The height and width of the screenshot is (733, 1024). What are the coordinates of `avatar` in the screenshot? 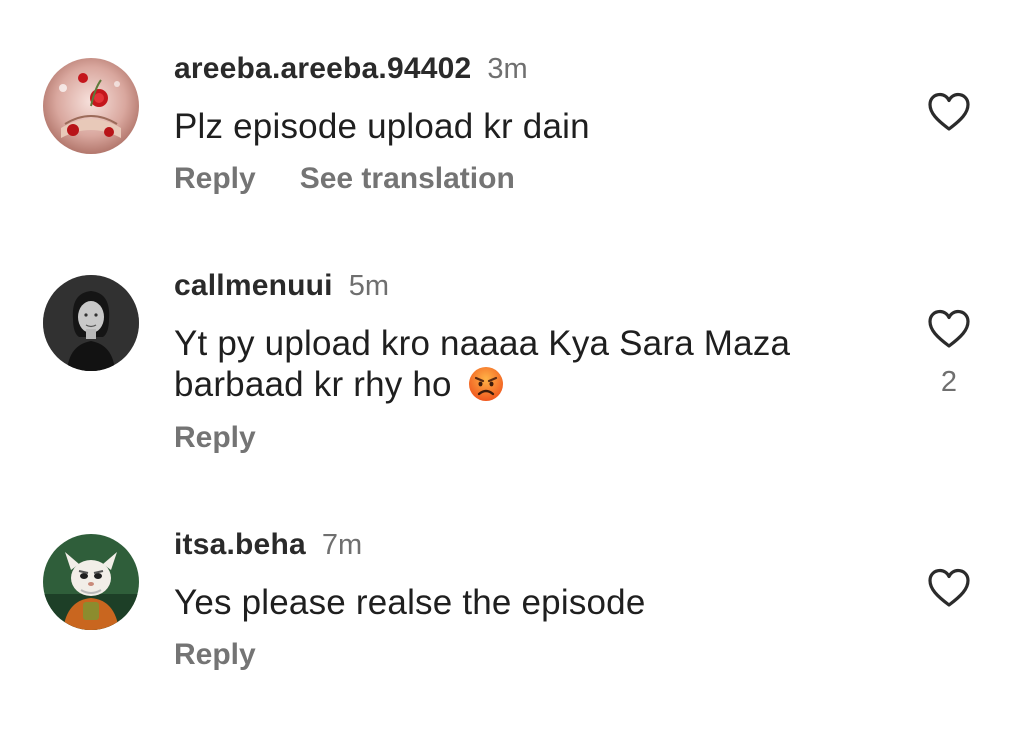 It's located at (91, 582).